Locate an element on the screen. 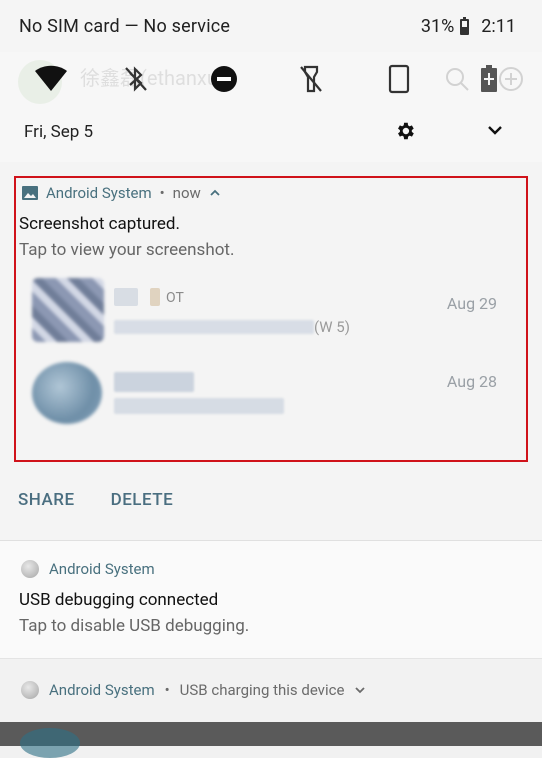  notification-title: Screenshot captured. is located at coordinates (99, 224).